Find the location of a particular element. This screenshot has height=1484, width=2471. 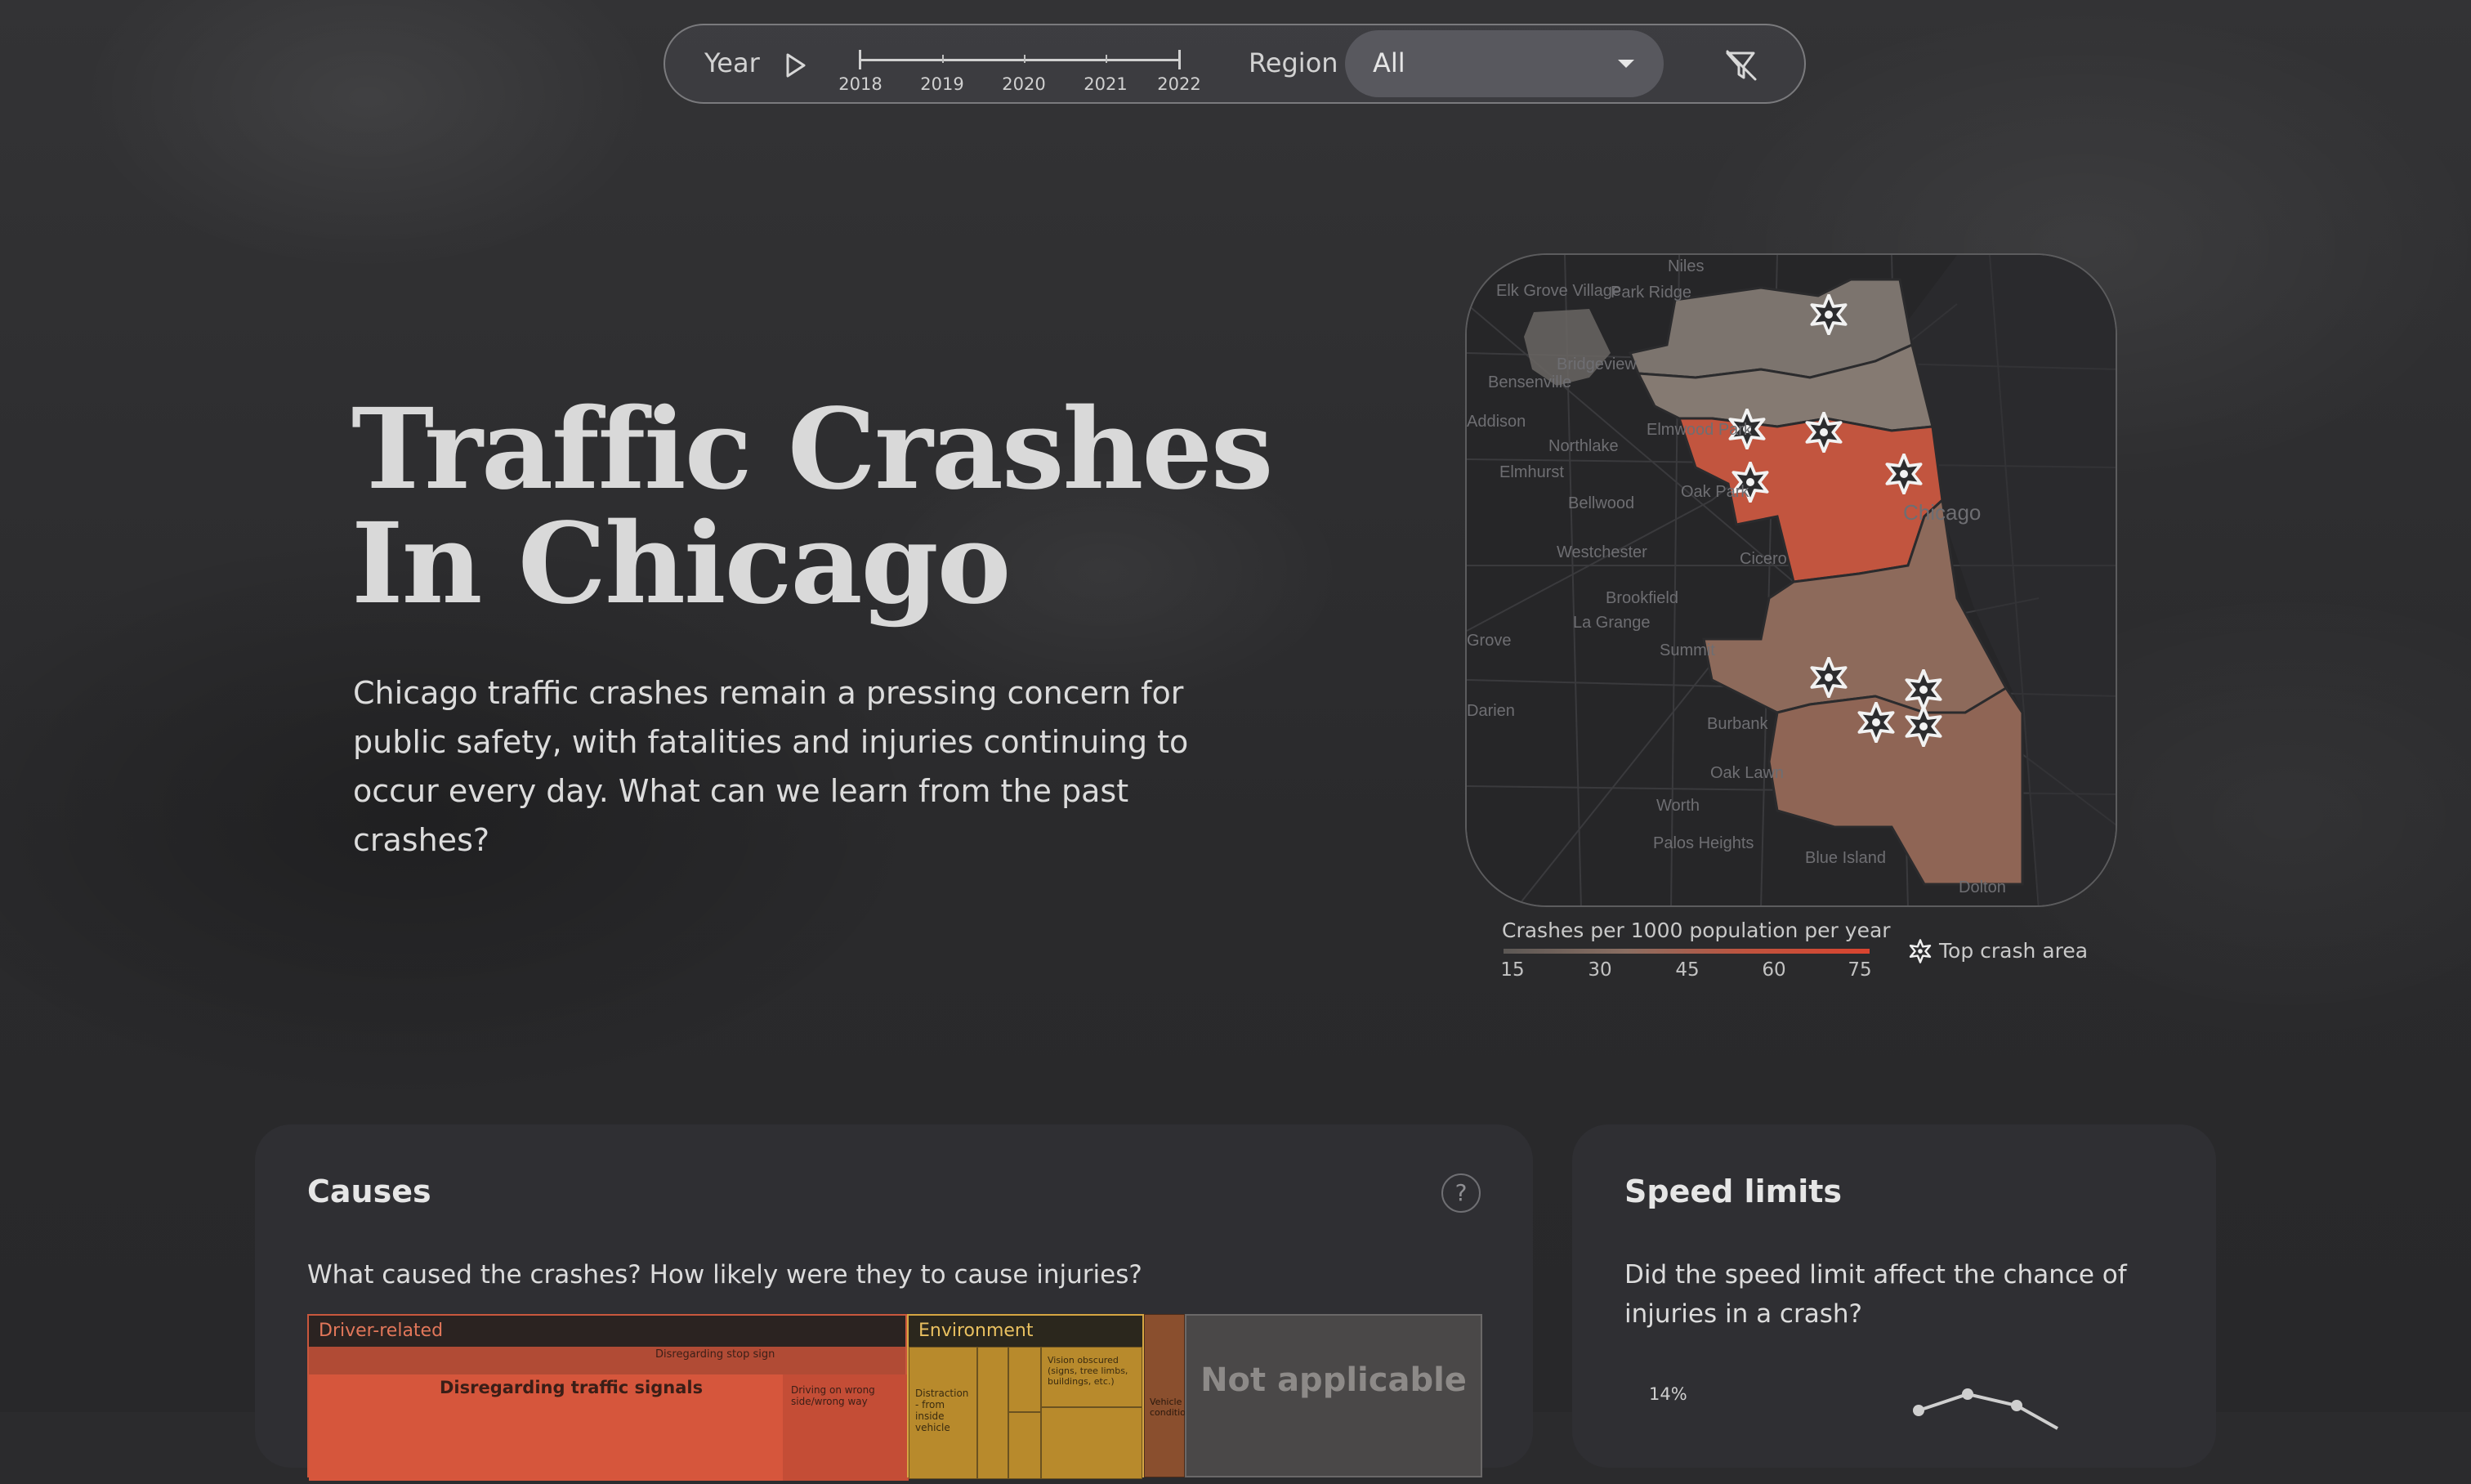

year-slider: 2018 2019 2020 2021 2022 is located at coordinates (1019, 68).